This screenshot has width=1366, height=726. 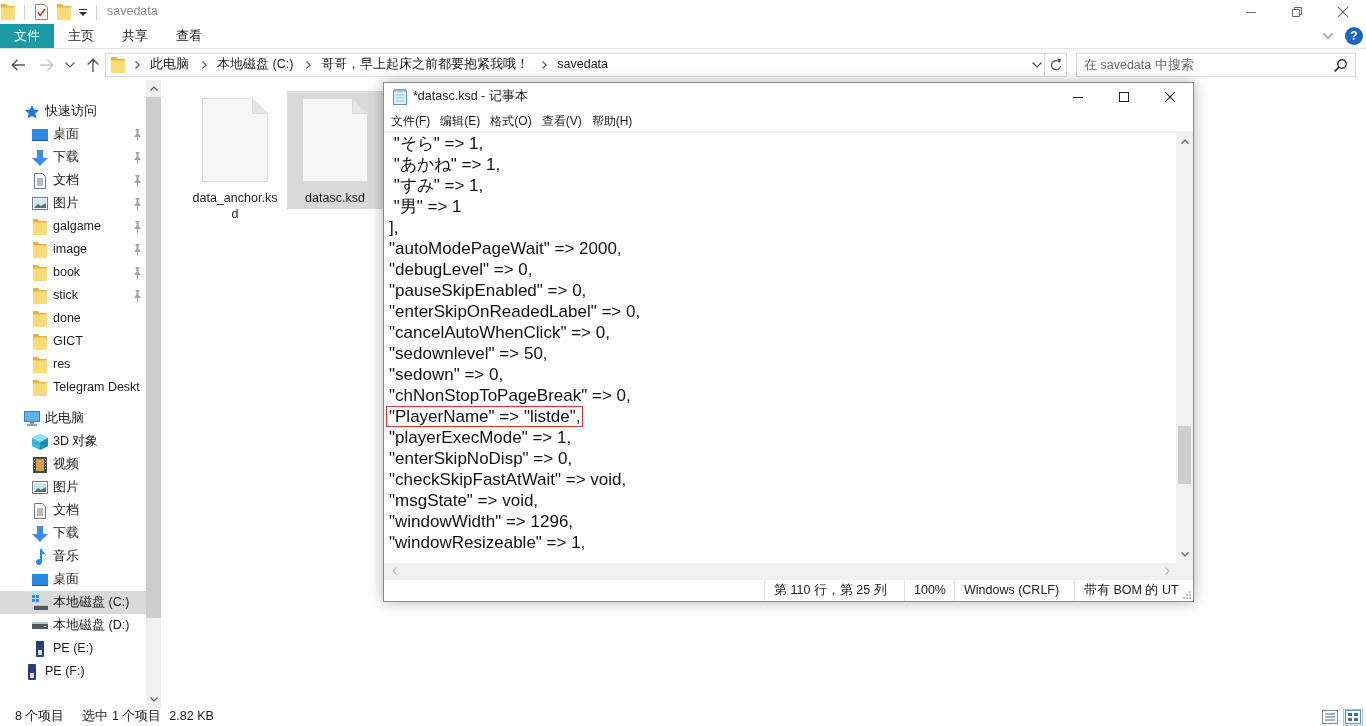 What do you see at coordinates (460, 121) in the screenshot?
I see `menu-item: 编辑(E)` at bounding box center [460, 121].